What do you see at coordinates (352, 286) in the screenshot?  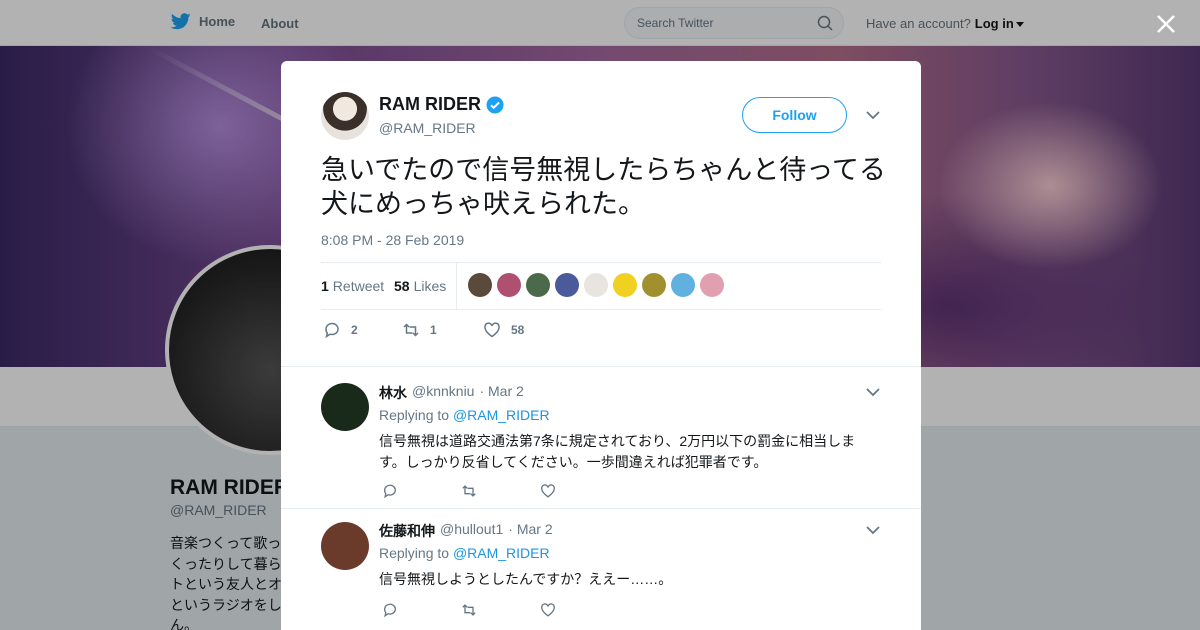 I see `retweet-stat: 1 Retweet` at bounding box center [352, 286].